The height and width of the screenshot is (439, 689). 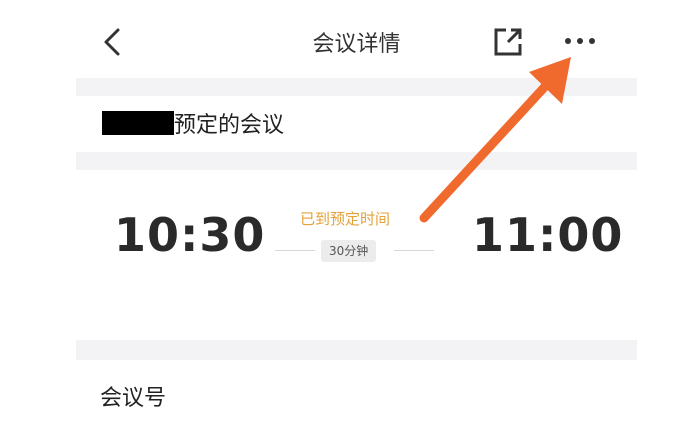 I want to click on more-dots-icon, so click(x=580, y=41).